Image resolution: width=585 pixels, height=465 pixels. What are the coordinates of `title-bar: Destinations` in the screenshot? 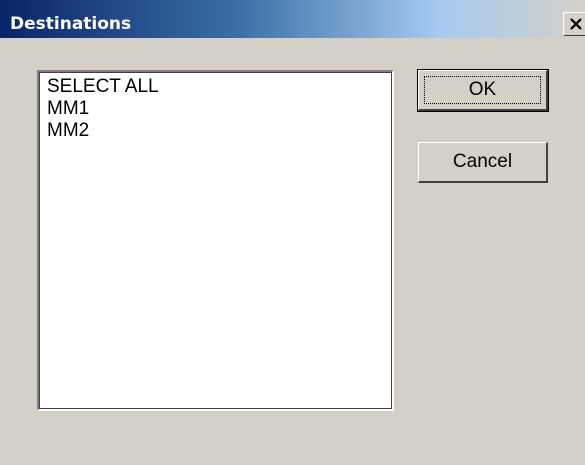 It's located at (292, 19).